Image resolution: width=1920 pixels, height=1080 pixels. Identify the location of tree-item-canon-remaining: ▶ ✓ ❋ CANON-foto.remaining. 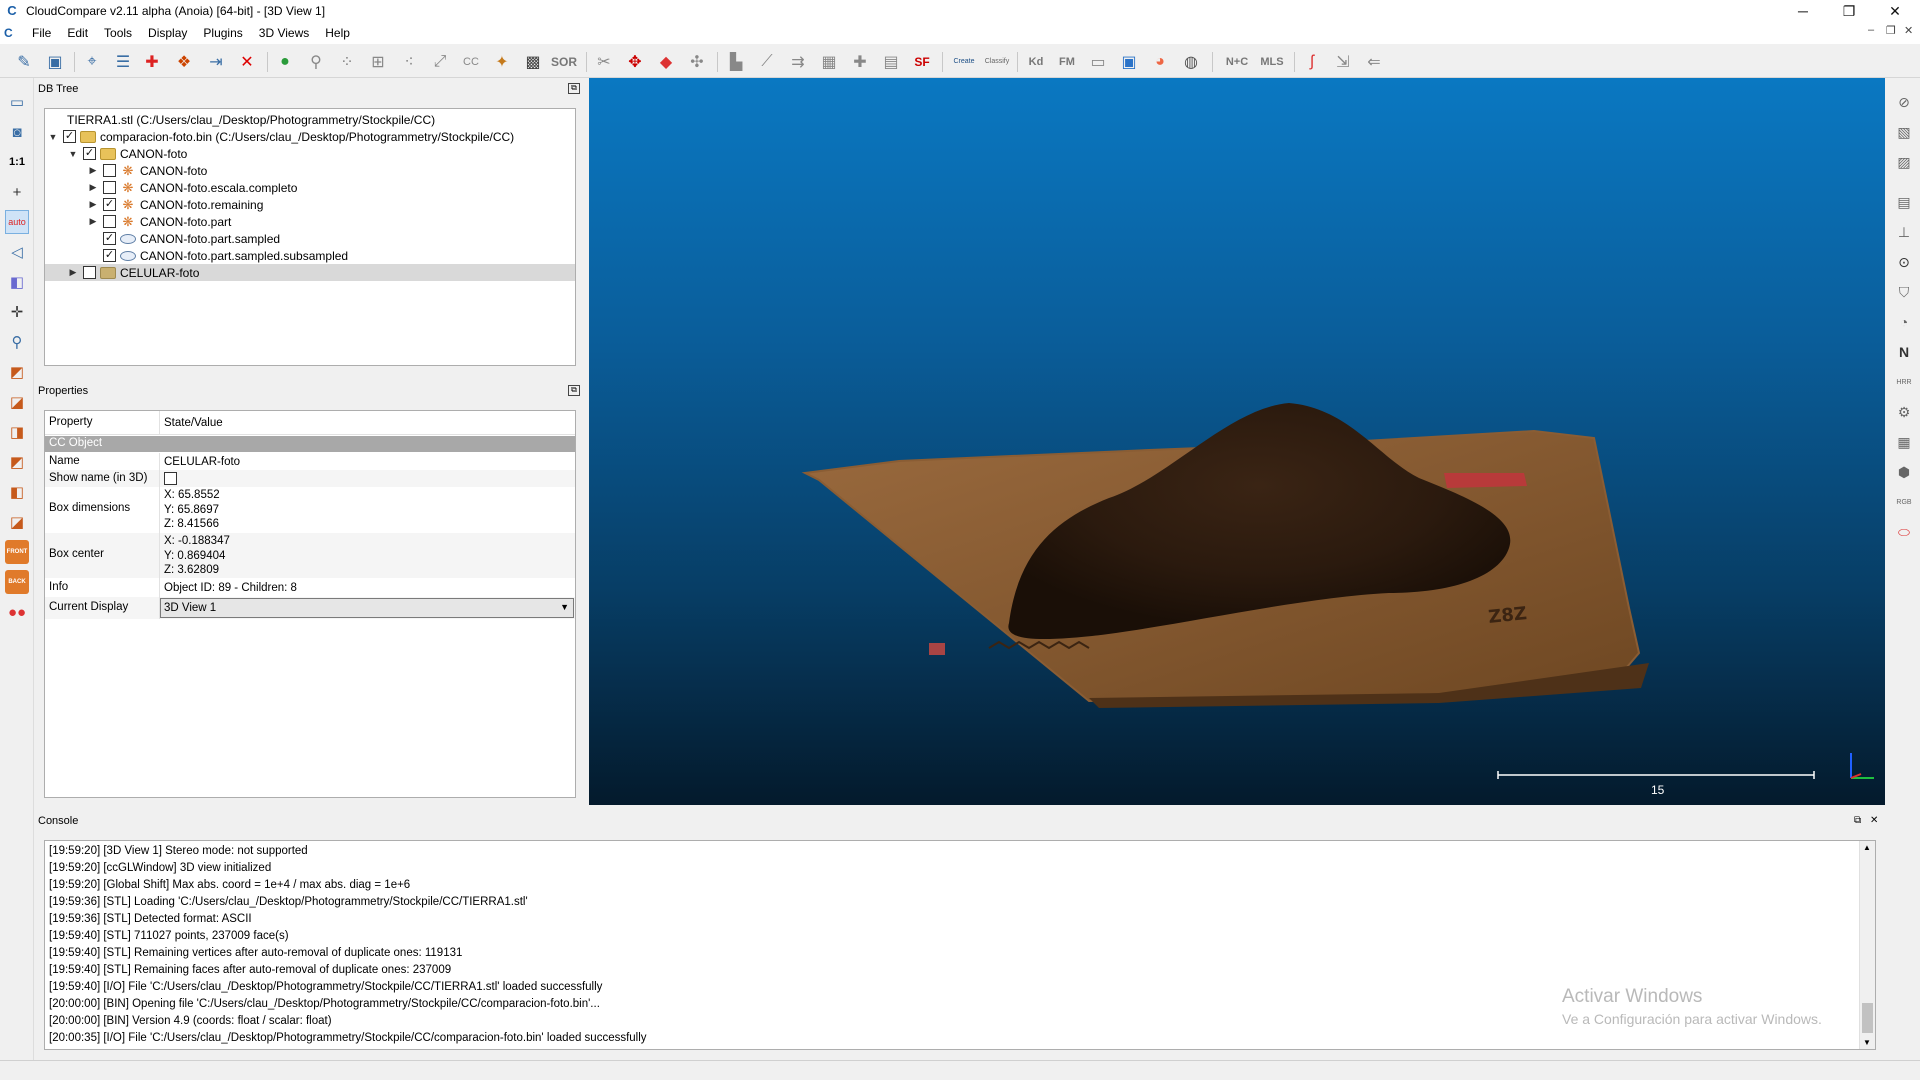
(175, 204).